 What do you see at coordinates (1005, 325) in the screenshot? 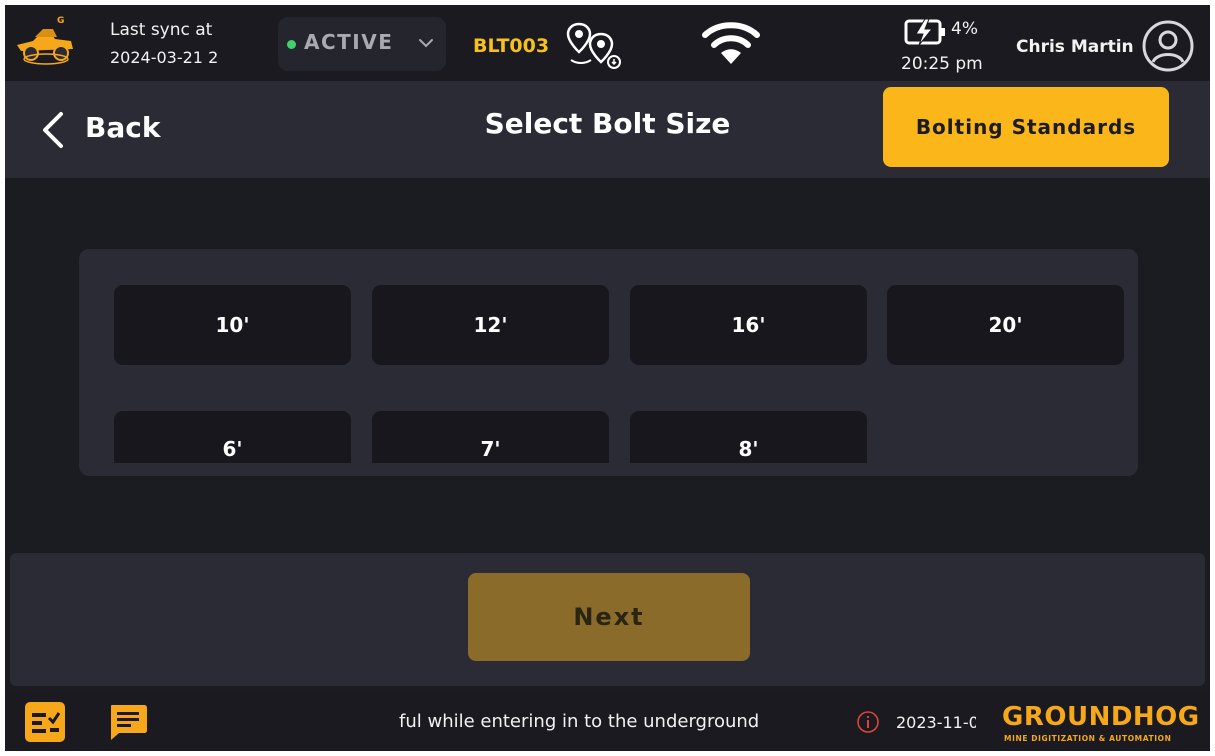
I see `bolt-size-option: 20'` at bounding box center [1005, 325].